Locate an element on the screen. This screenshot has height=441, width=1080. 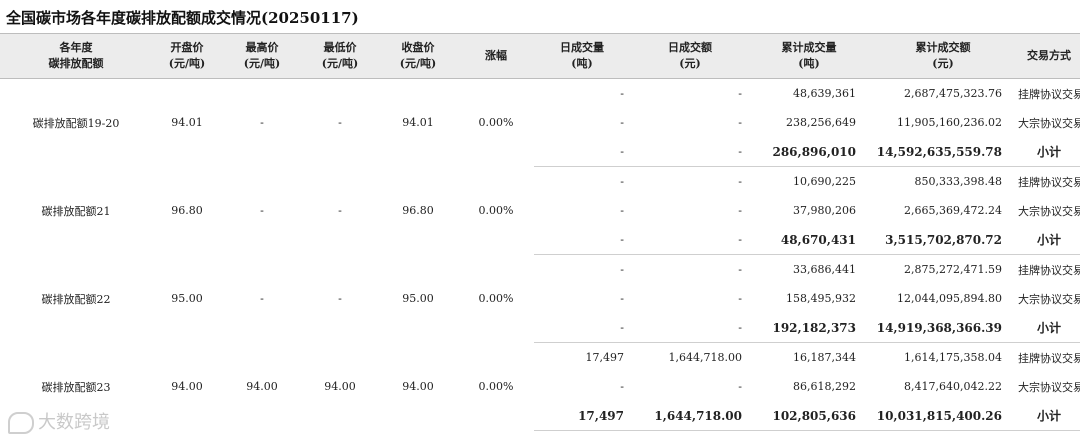
watermark-text: 大数跨境 is located at coordinates (74, 422).